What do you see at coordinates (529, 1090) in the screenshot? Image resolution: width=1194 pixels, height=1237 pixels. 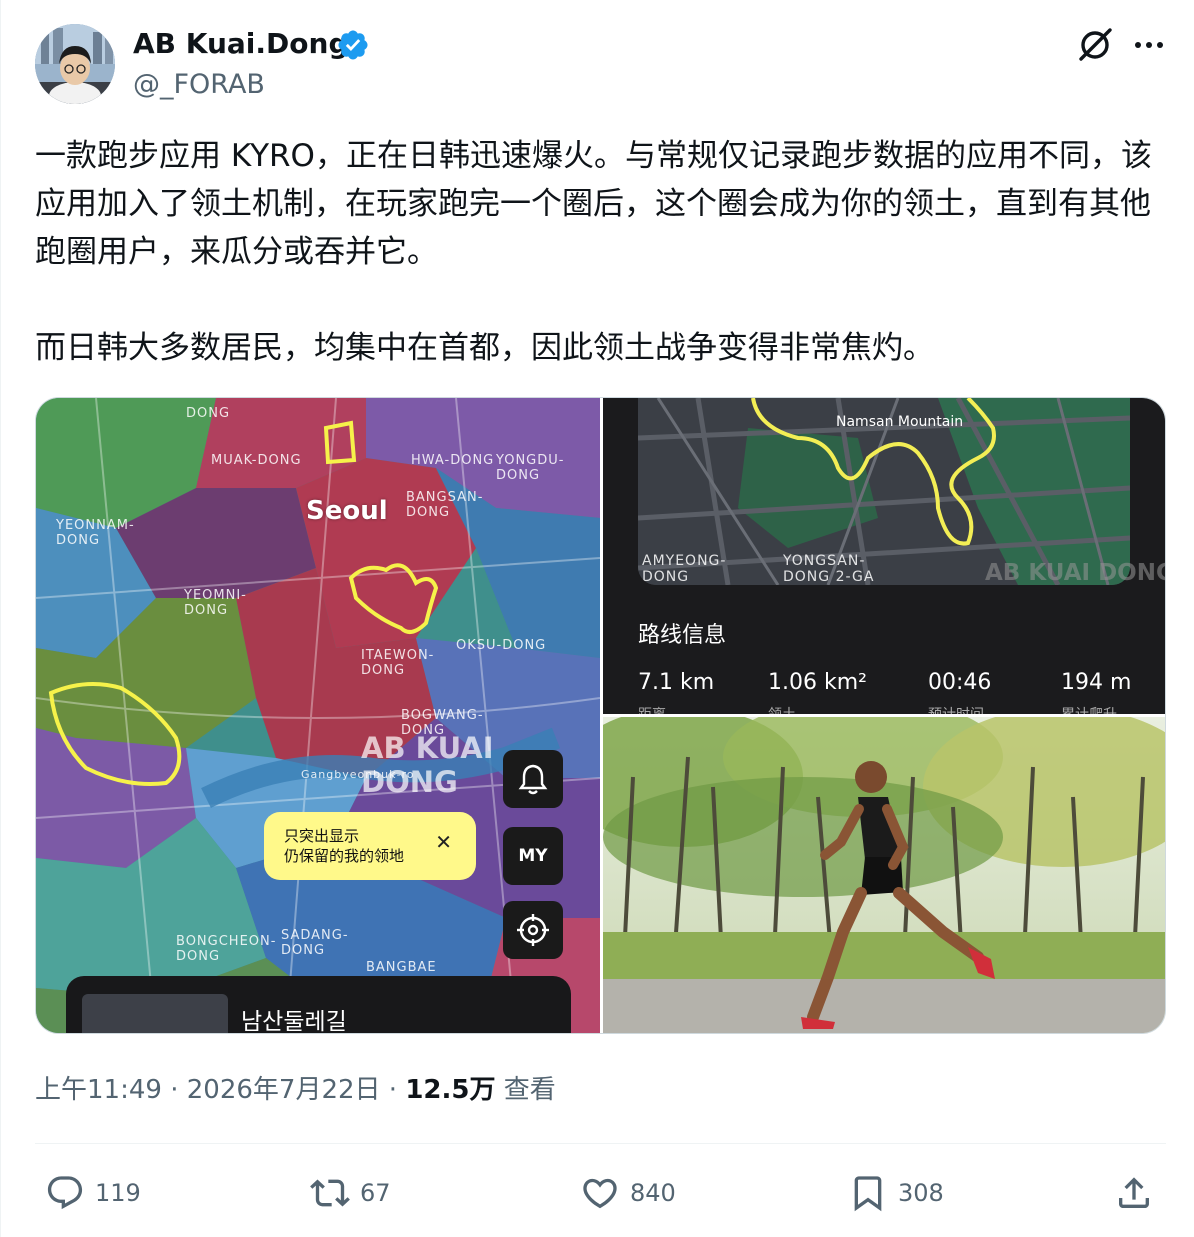 I see `views-label: 查看` at bounding box center [529, 1090].